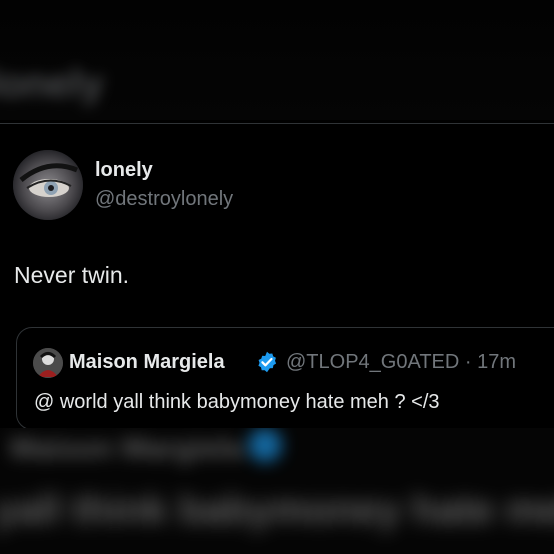 This screenshot has height=554, width=554. What do you see at coordinates (497, 362) in the screenshot?
I see `quoted-tweet-time: 17m` at bounding box center [497, 362].